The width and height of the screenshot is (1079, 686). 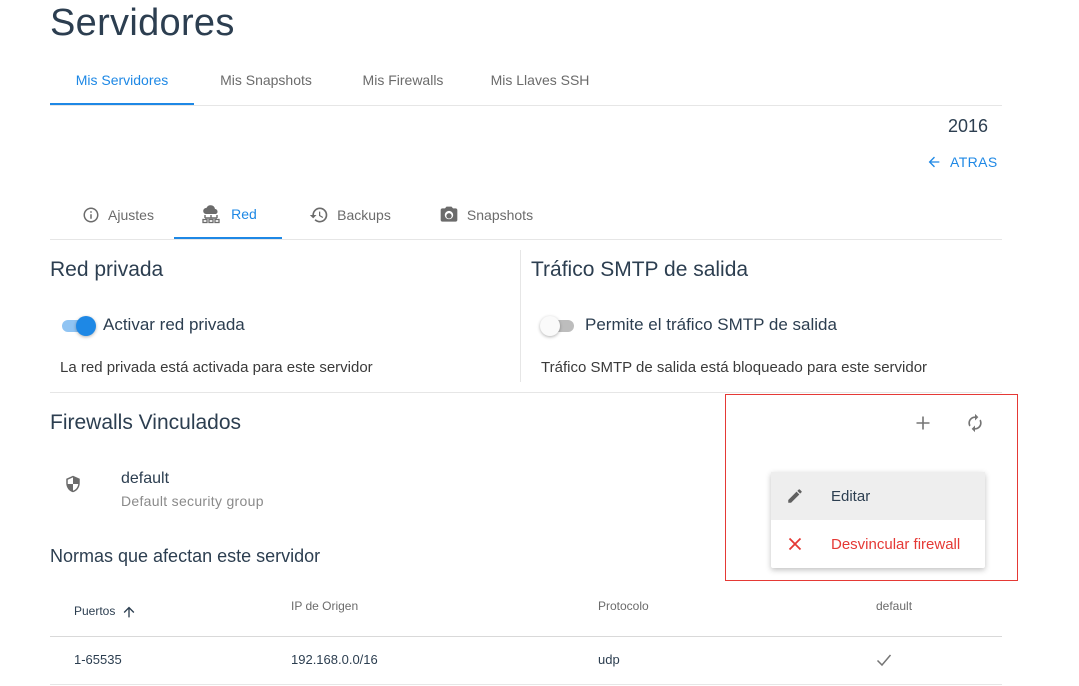 I want to click on shield-icon, so click(x=73, y=484).